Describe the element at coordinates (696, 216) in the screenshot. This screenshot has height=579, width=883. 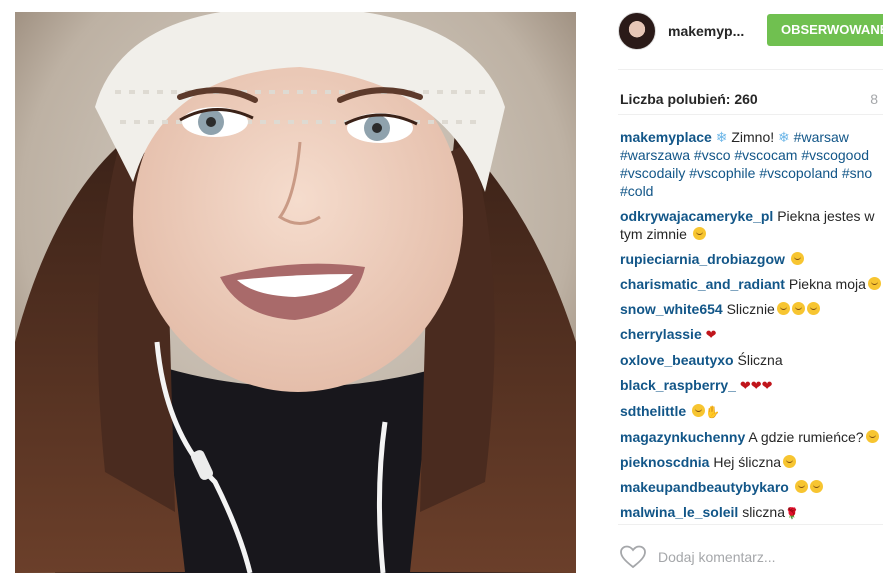
I see `comment-username: odkrywajacameryke_pl` at that location.